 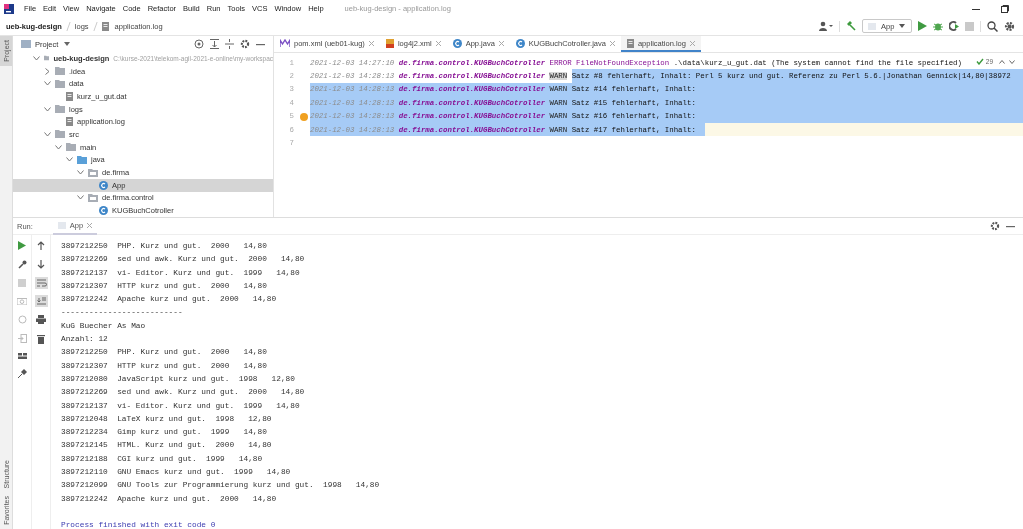 I want to click on app-logo-icon, so click(x=9, y=8).